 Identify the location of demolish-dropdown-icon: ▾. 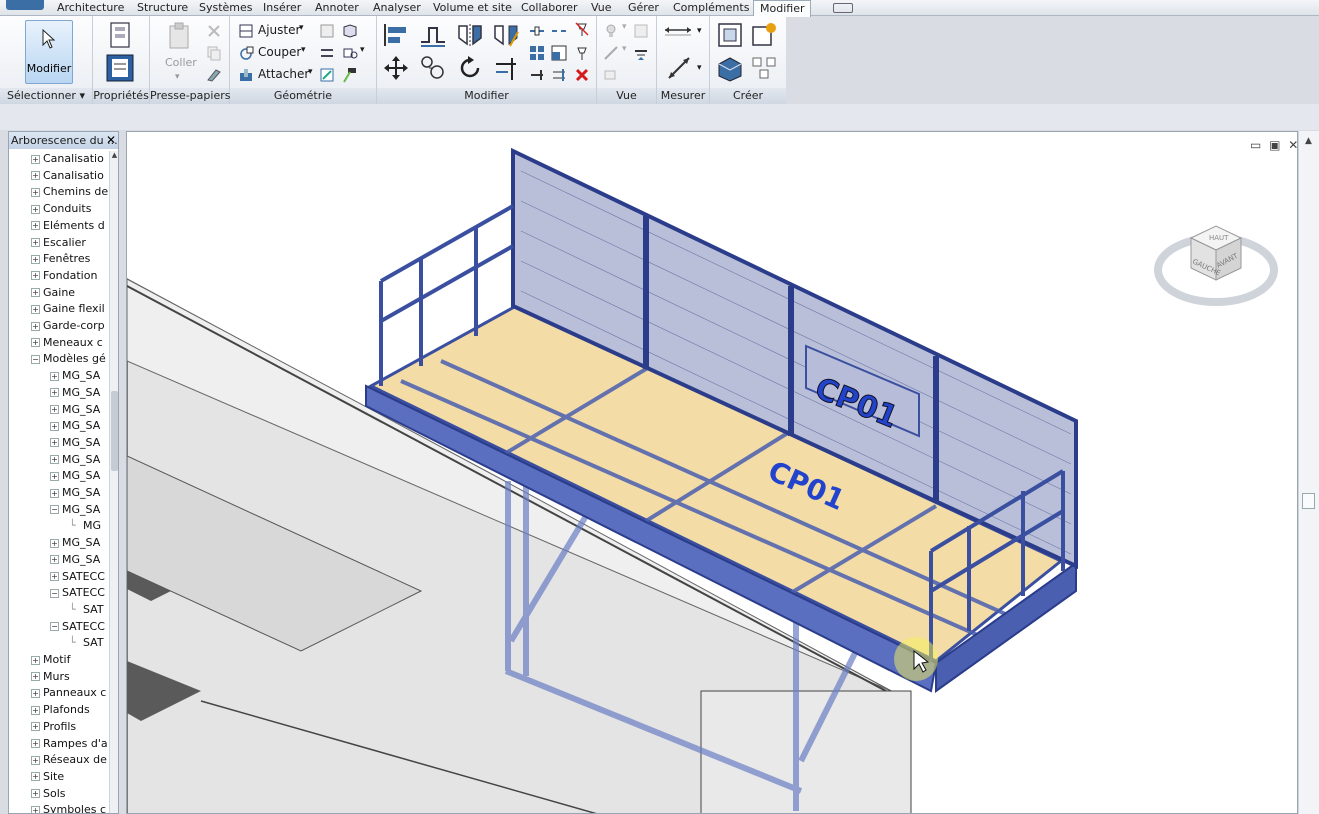
(362, 50).